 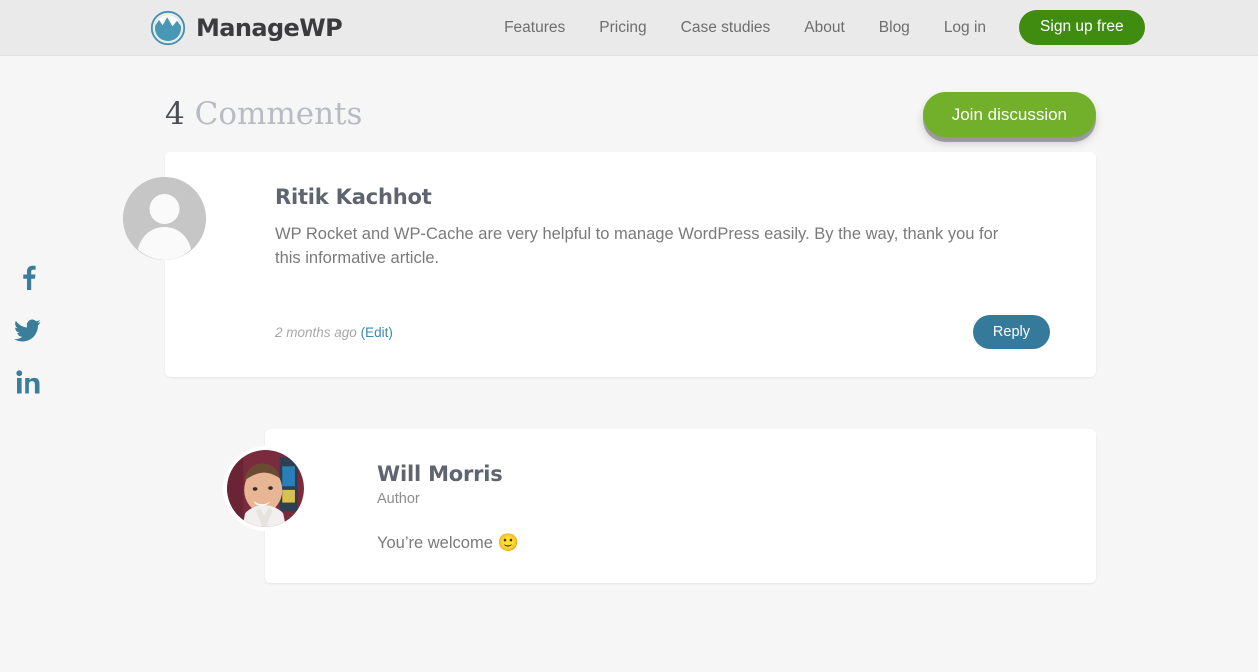 I want to click on comments-heading: 4 Comments, so click(x=264, y=113).